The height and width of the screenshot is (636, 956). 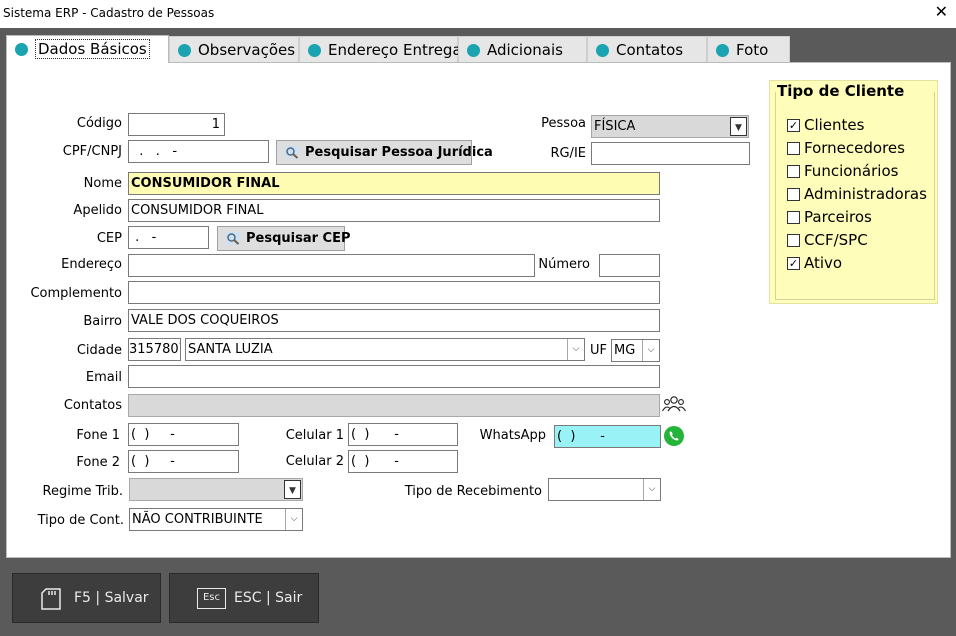 I want to click on checkbox-label: Fornecedores, so click(x=854, y=148).